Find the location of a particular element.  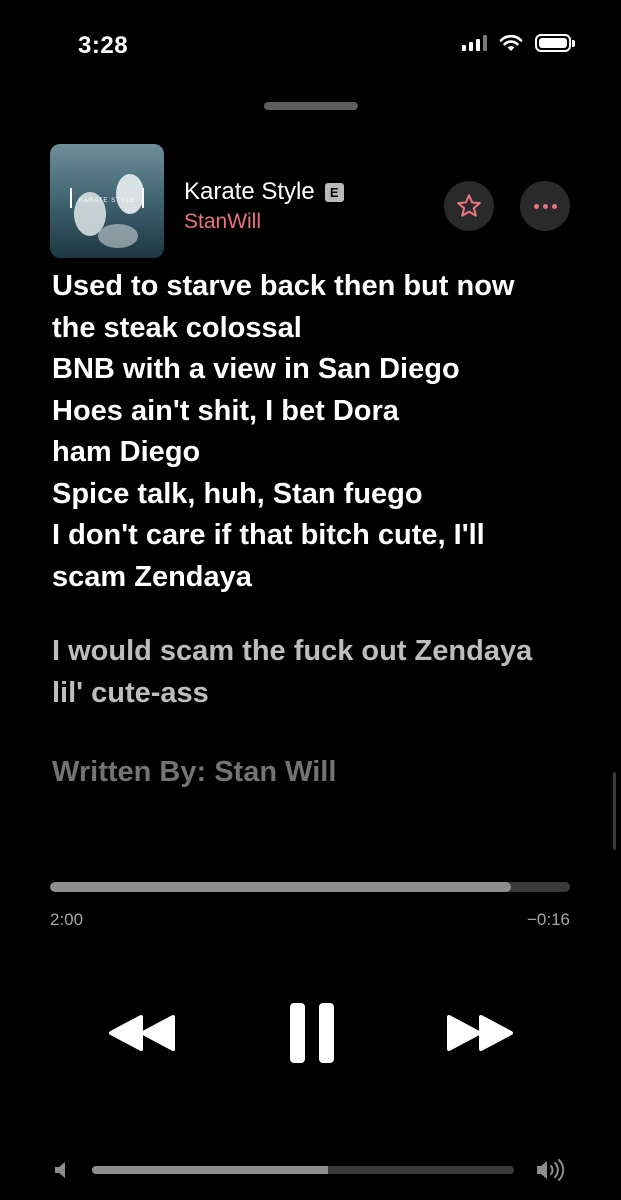

album-artwork: KARATE STYLE is located at coordinates (107, 201).